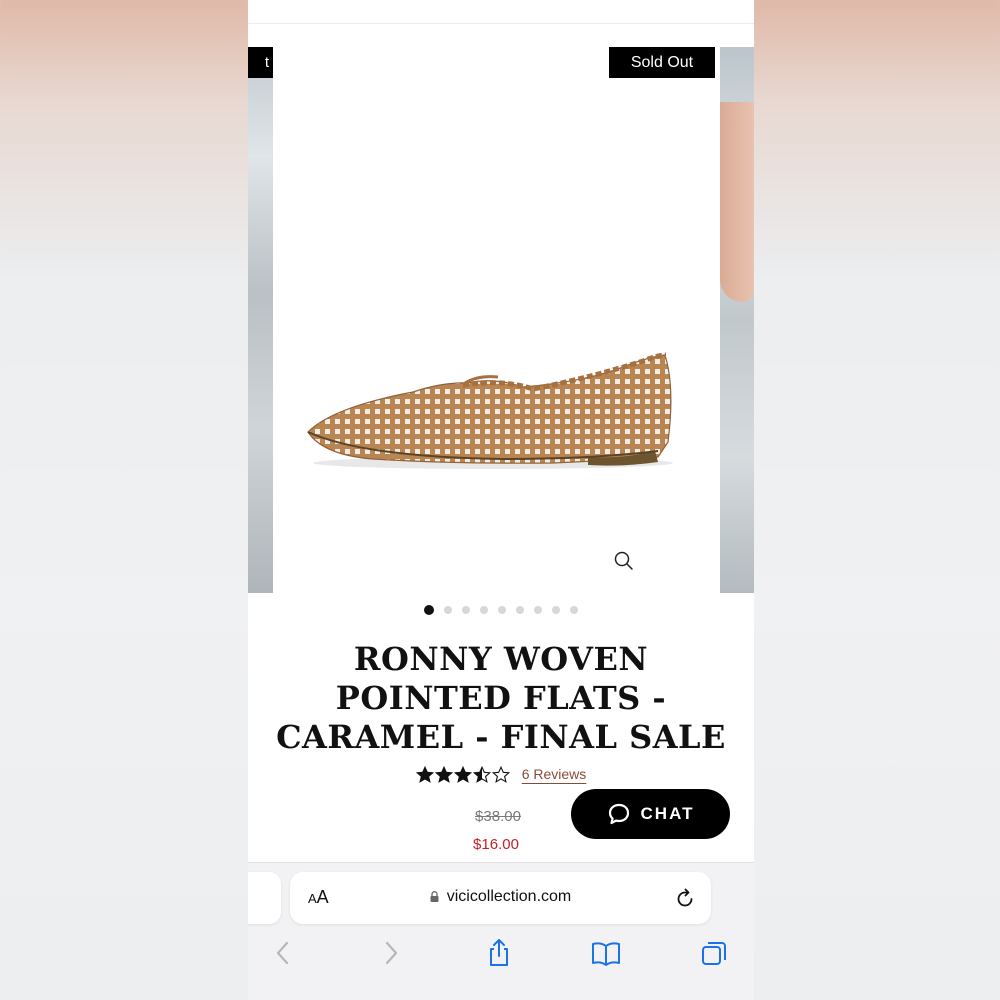 Image resolution: width=1000 pixels, height=1000 pixels. What do you see at coordinates (481, 774) in the screenshot?
I see `star-half-icon` at bounding box center [481, 774].